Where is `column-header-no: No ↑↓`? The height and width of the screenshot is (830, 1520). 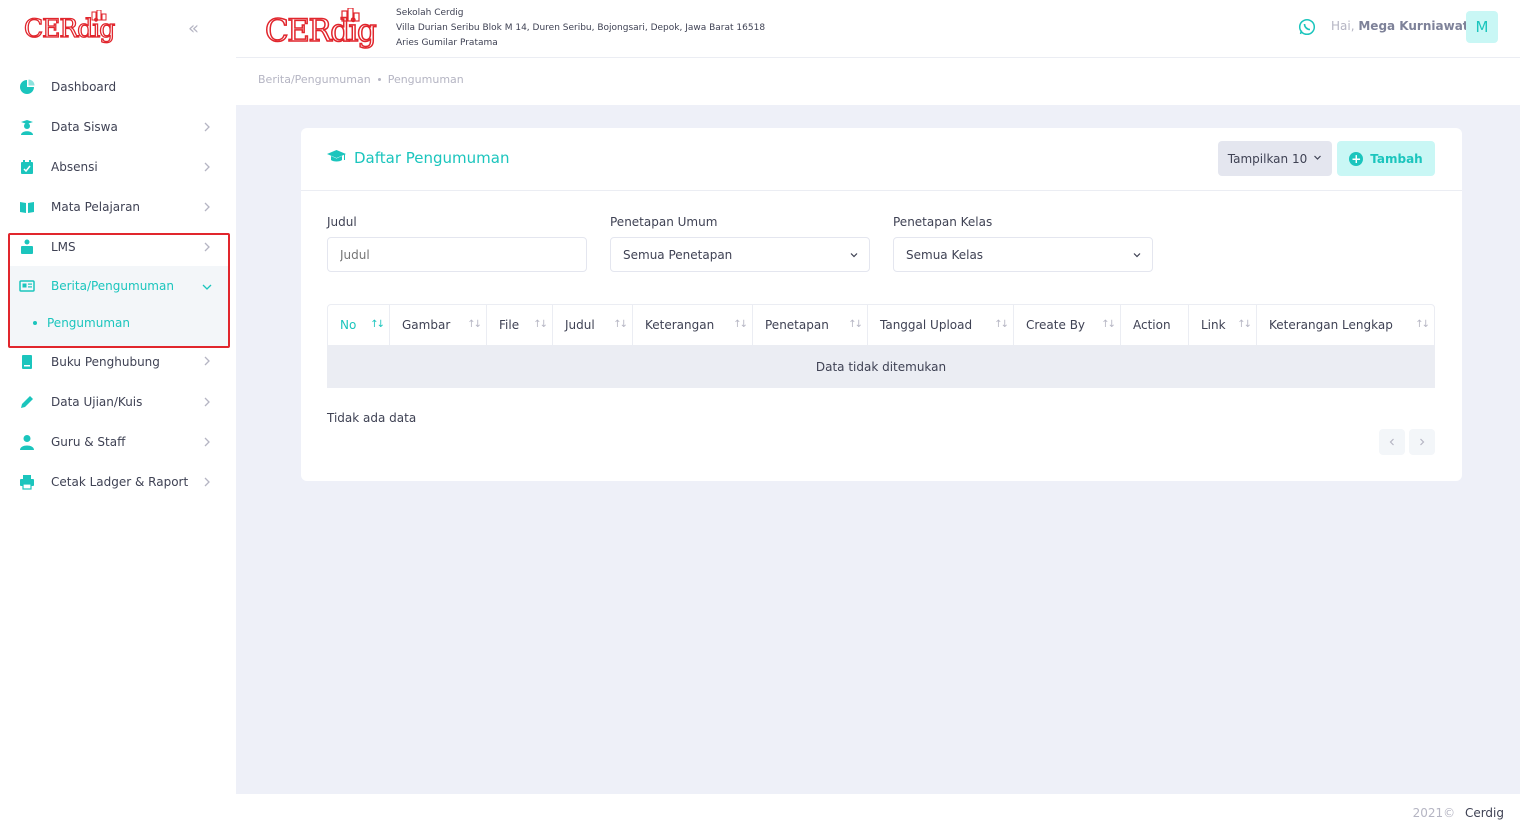
column-header-no: No ↑↓ is located at coordinates (359, 325).